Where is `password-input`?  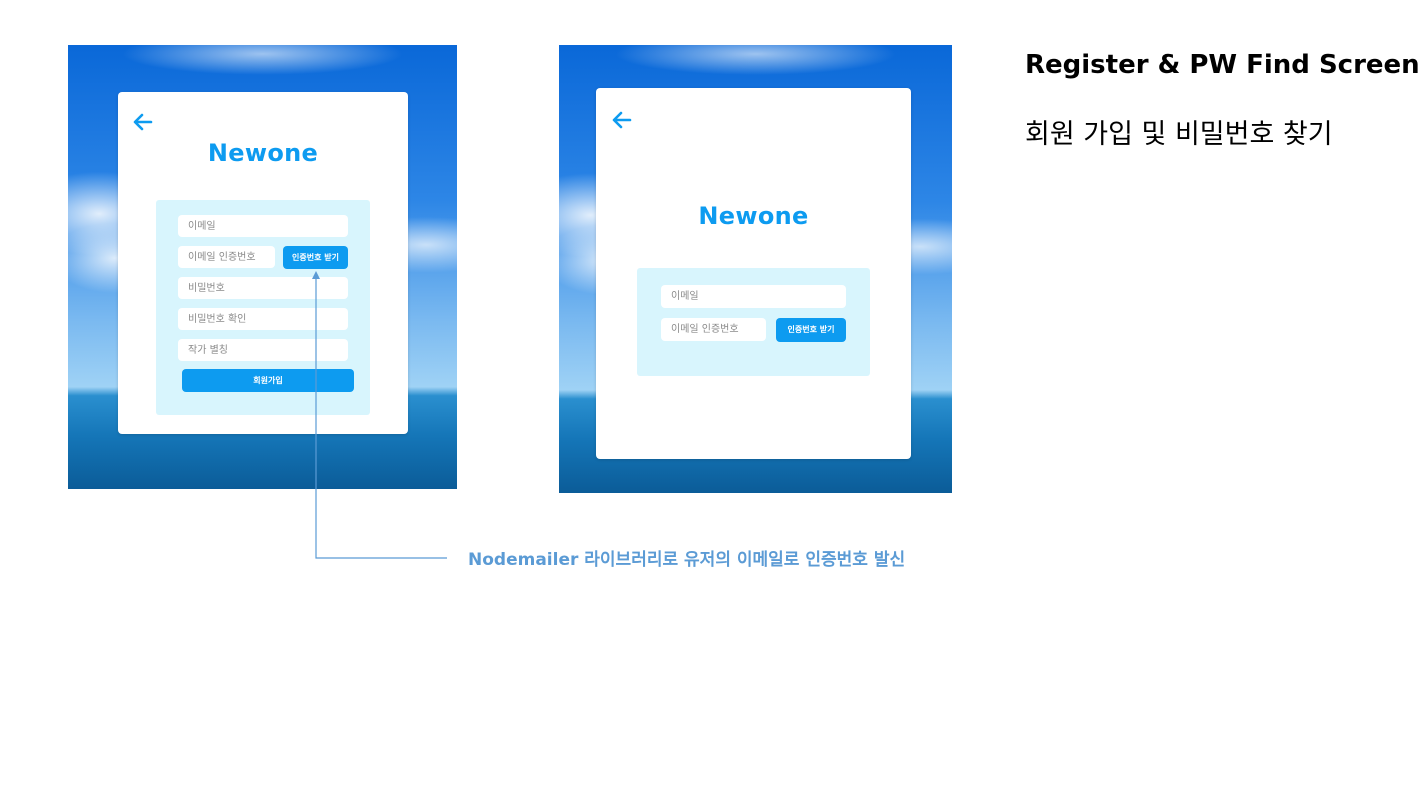 password-input is located at coordinates (263, 288).